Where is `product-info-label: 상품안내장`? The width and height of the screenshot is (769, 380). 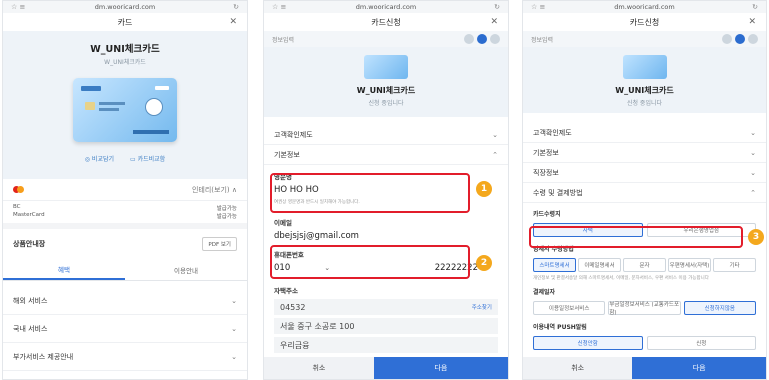
product-info-label: 상품안내장 is located at coordinates (29, 244).